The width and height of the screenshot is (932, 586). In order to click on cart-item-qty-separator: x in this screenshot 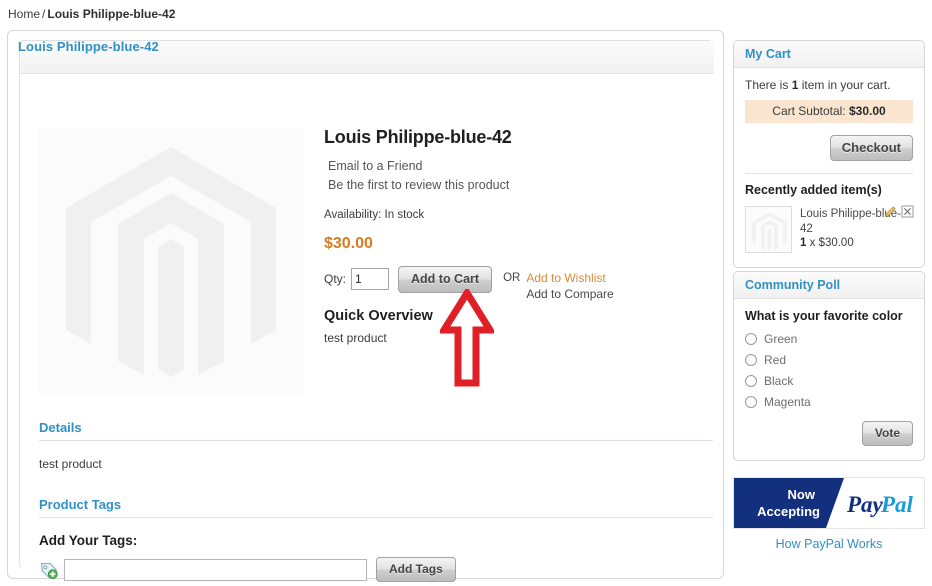, I will do `click(812, 243)`.